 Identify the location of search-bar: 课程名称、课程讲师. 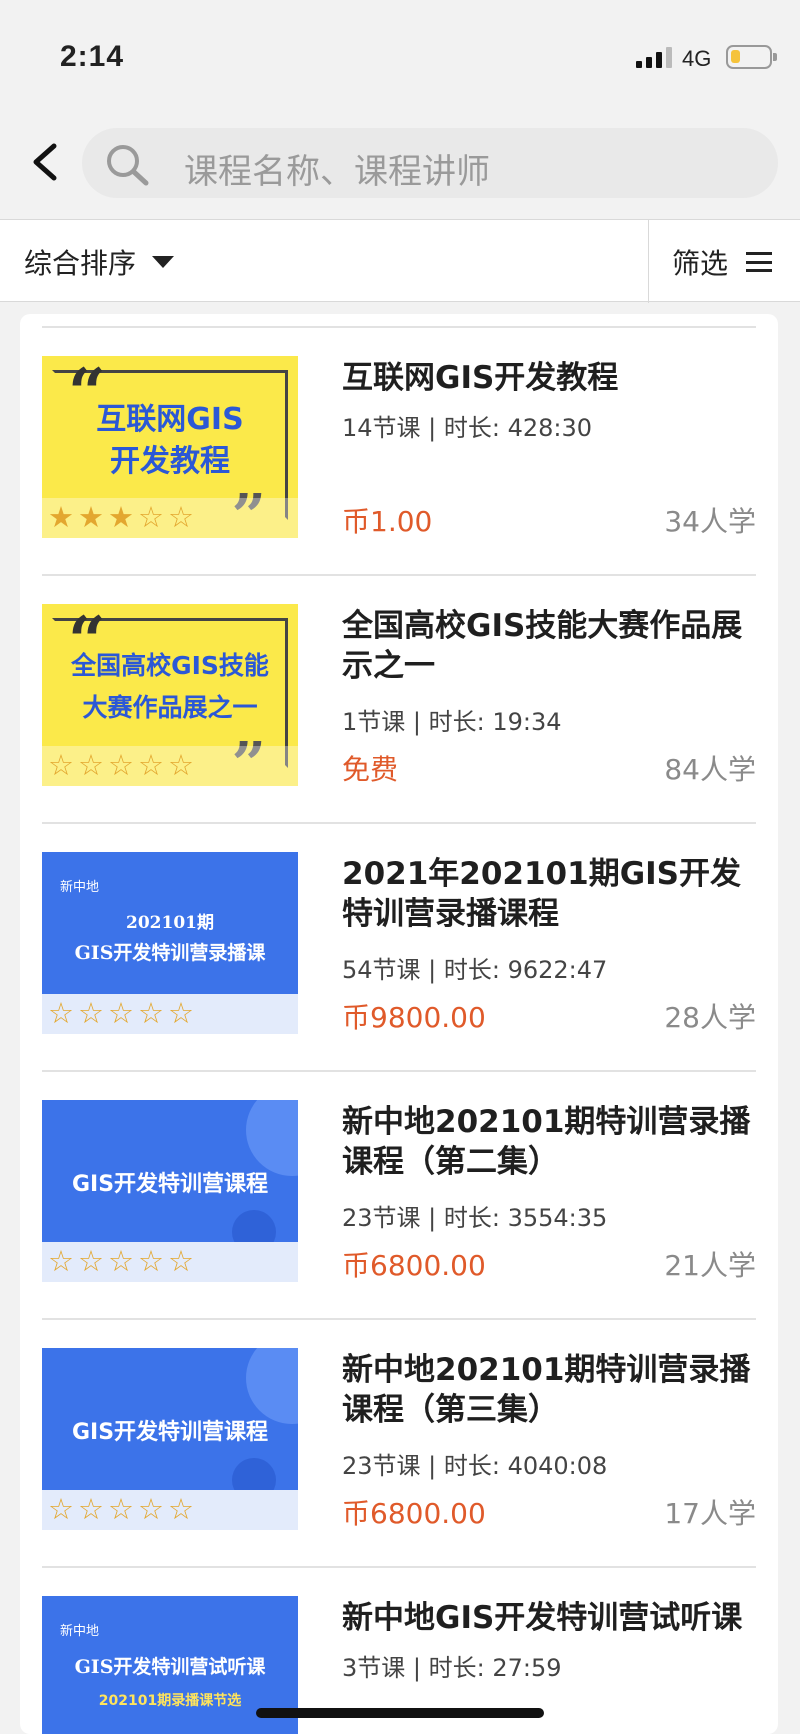
(430, 163).